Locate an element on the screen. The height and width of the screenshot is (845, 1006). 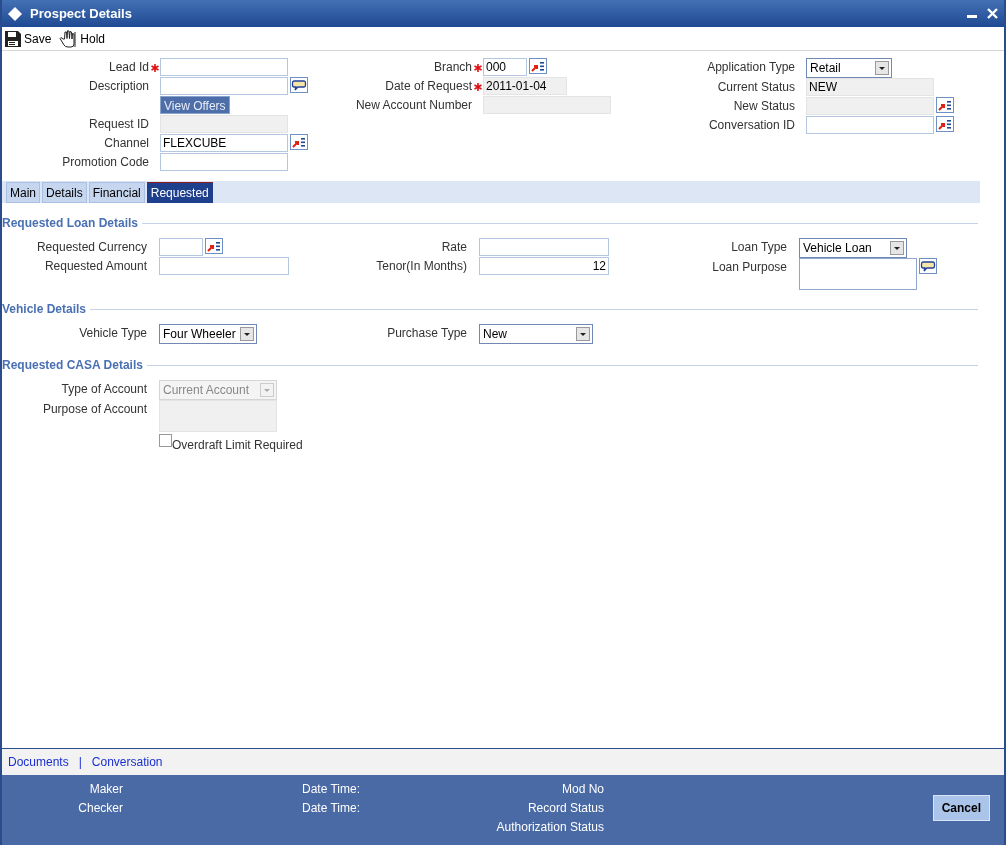
field-label: Current Status is located at coordinates (755, 87).